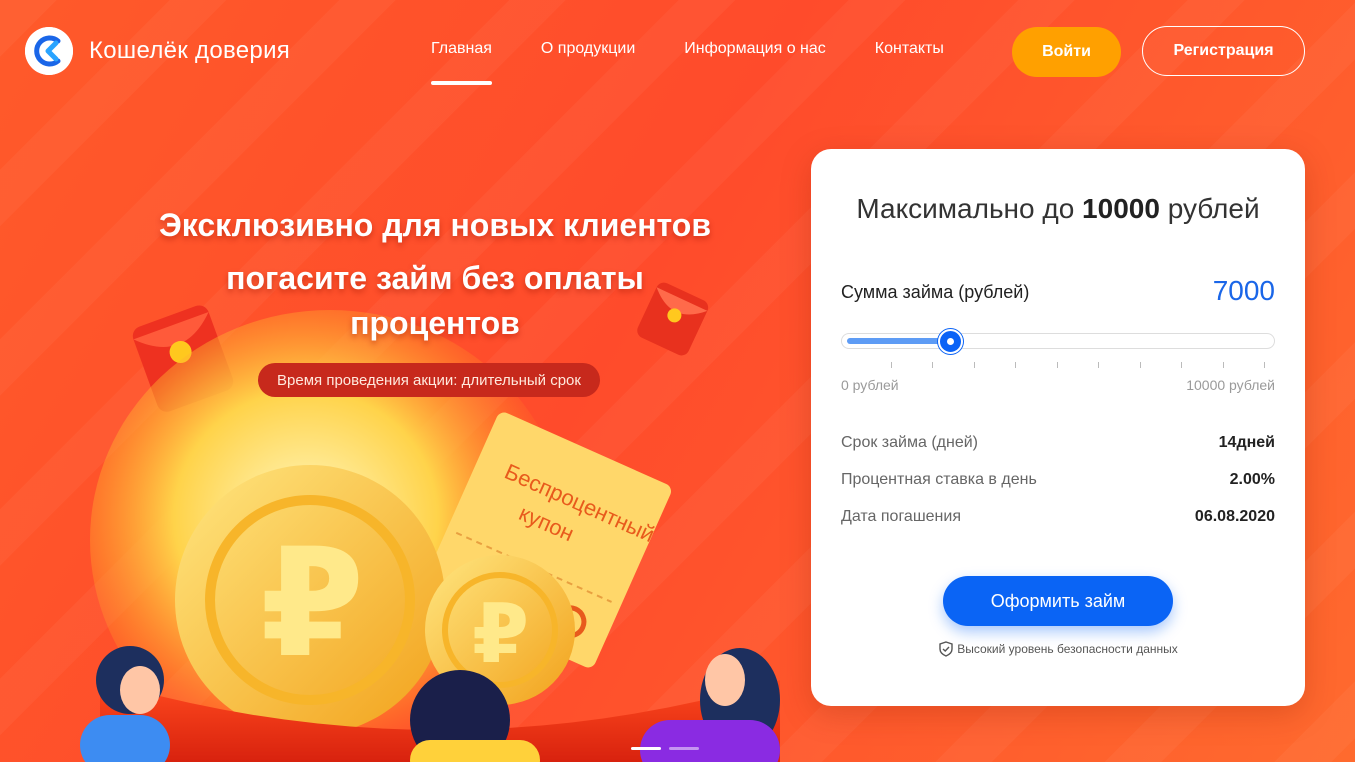  Describe the element at coordinates (939, 479) in the screenshot. I see `rate-label: Процентная ставка в день` at that location.